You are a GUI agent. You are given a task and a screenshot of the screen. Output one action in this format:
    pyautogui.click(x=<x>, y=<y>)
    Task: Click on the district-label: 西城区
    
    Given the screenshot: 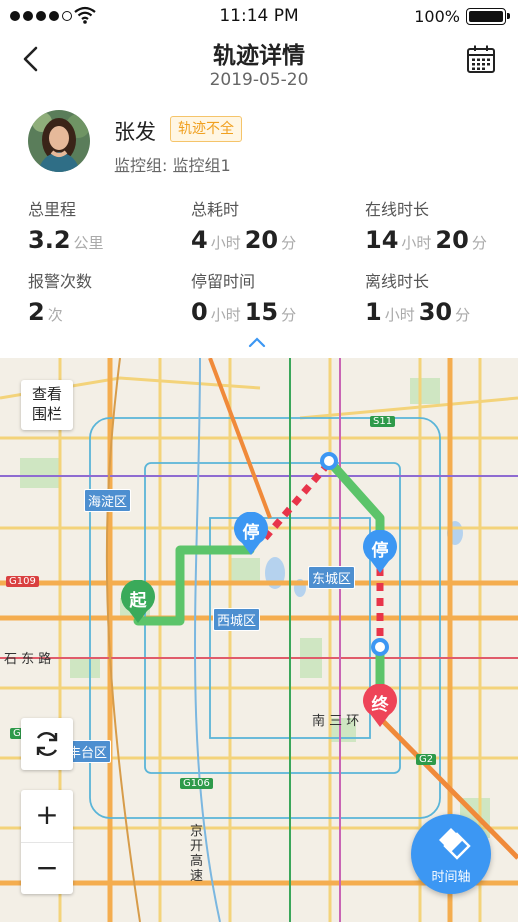 What is the action you would take?
    pyautogui.click(x=237, y=619)
    